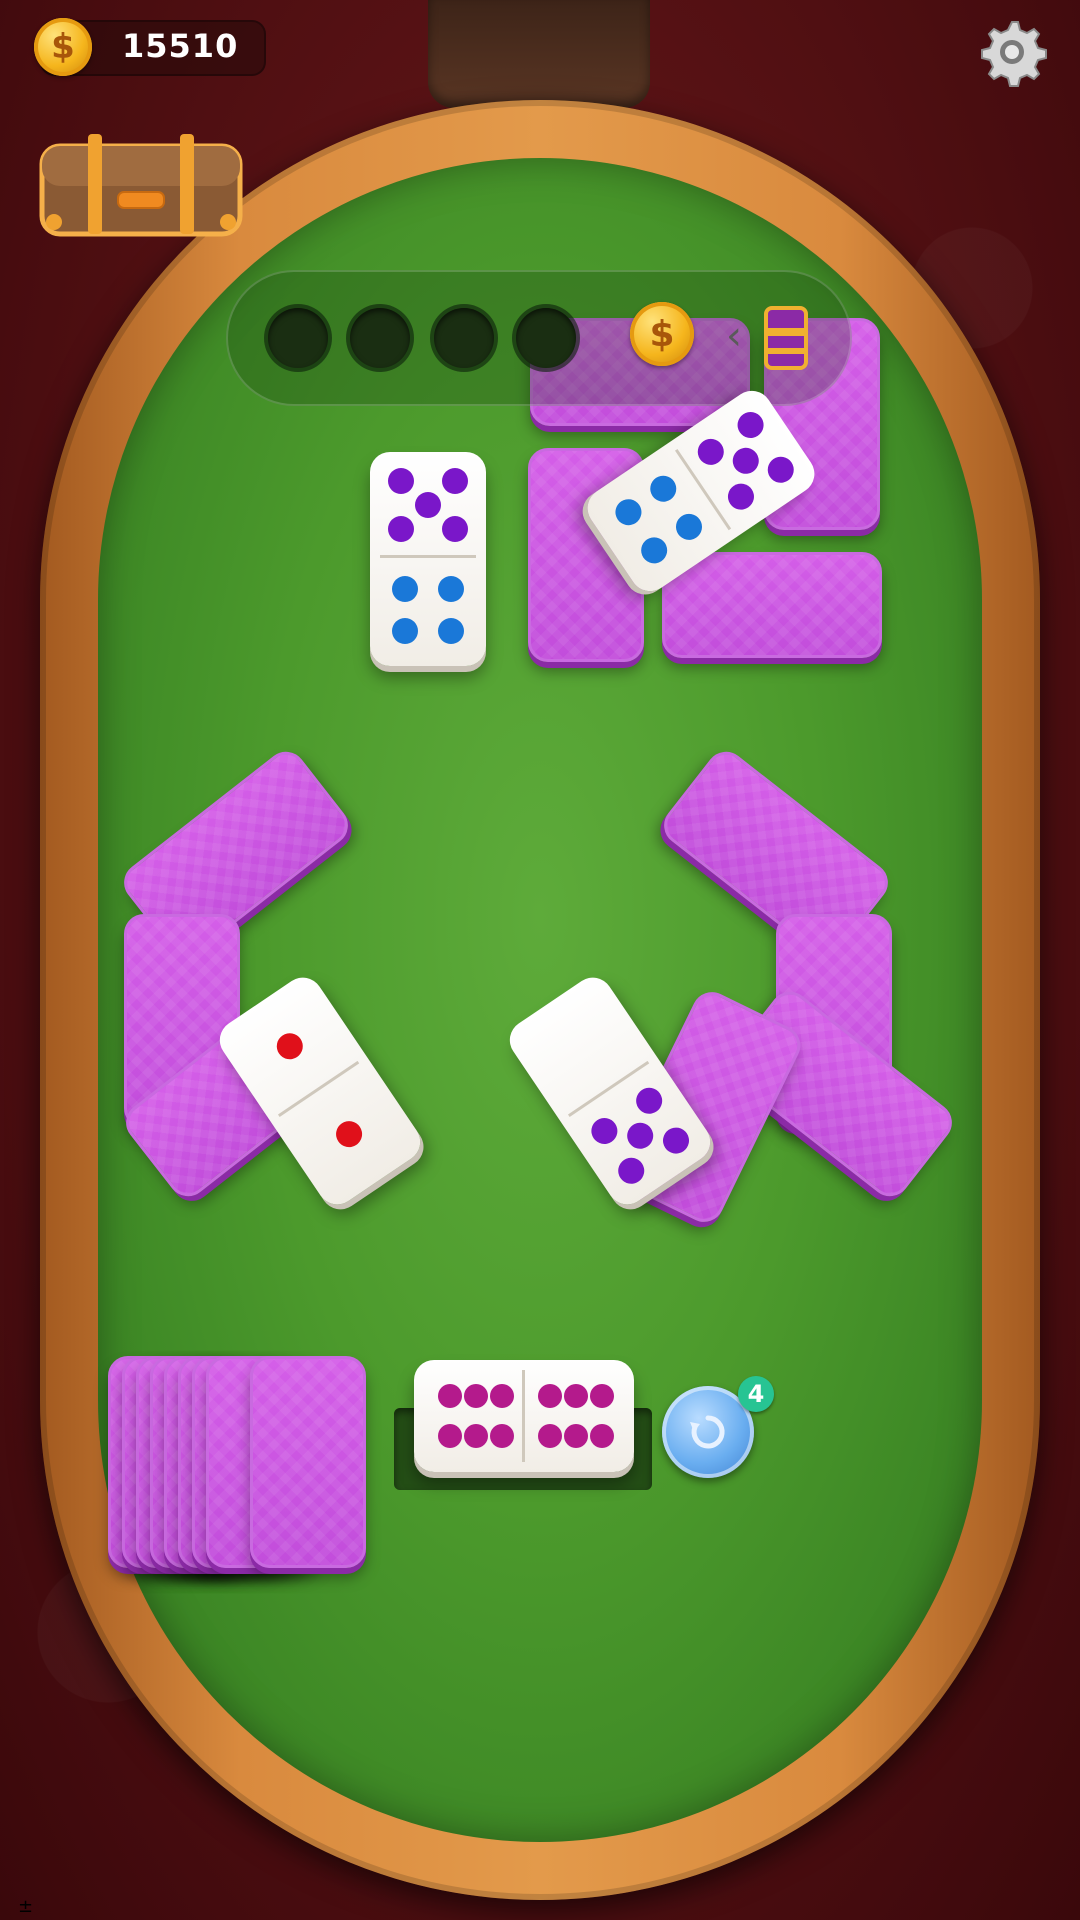 Image resolution: width=1080 pixels, height=1920 pixels. Describe the element at coordinates (180, 46) in the screenshot. I see `coin-amount: 15510` at that location.